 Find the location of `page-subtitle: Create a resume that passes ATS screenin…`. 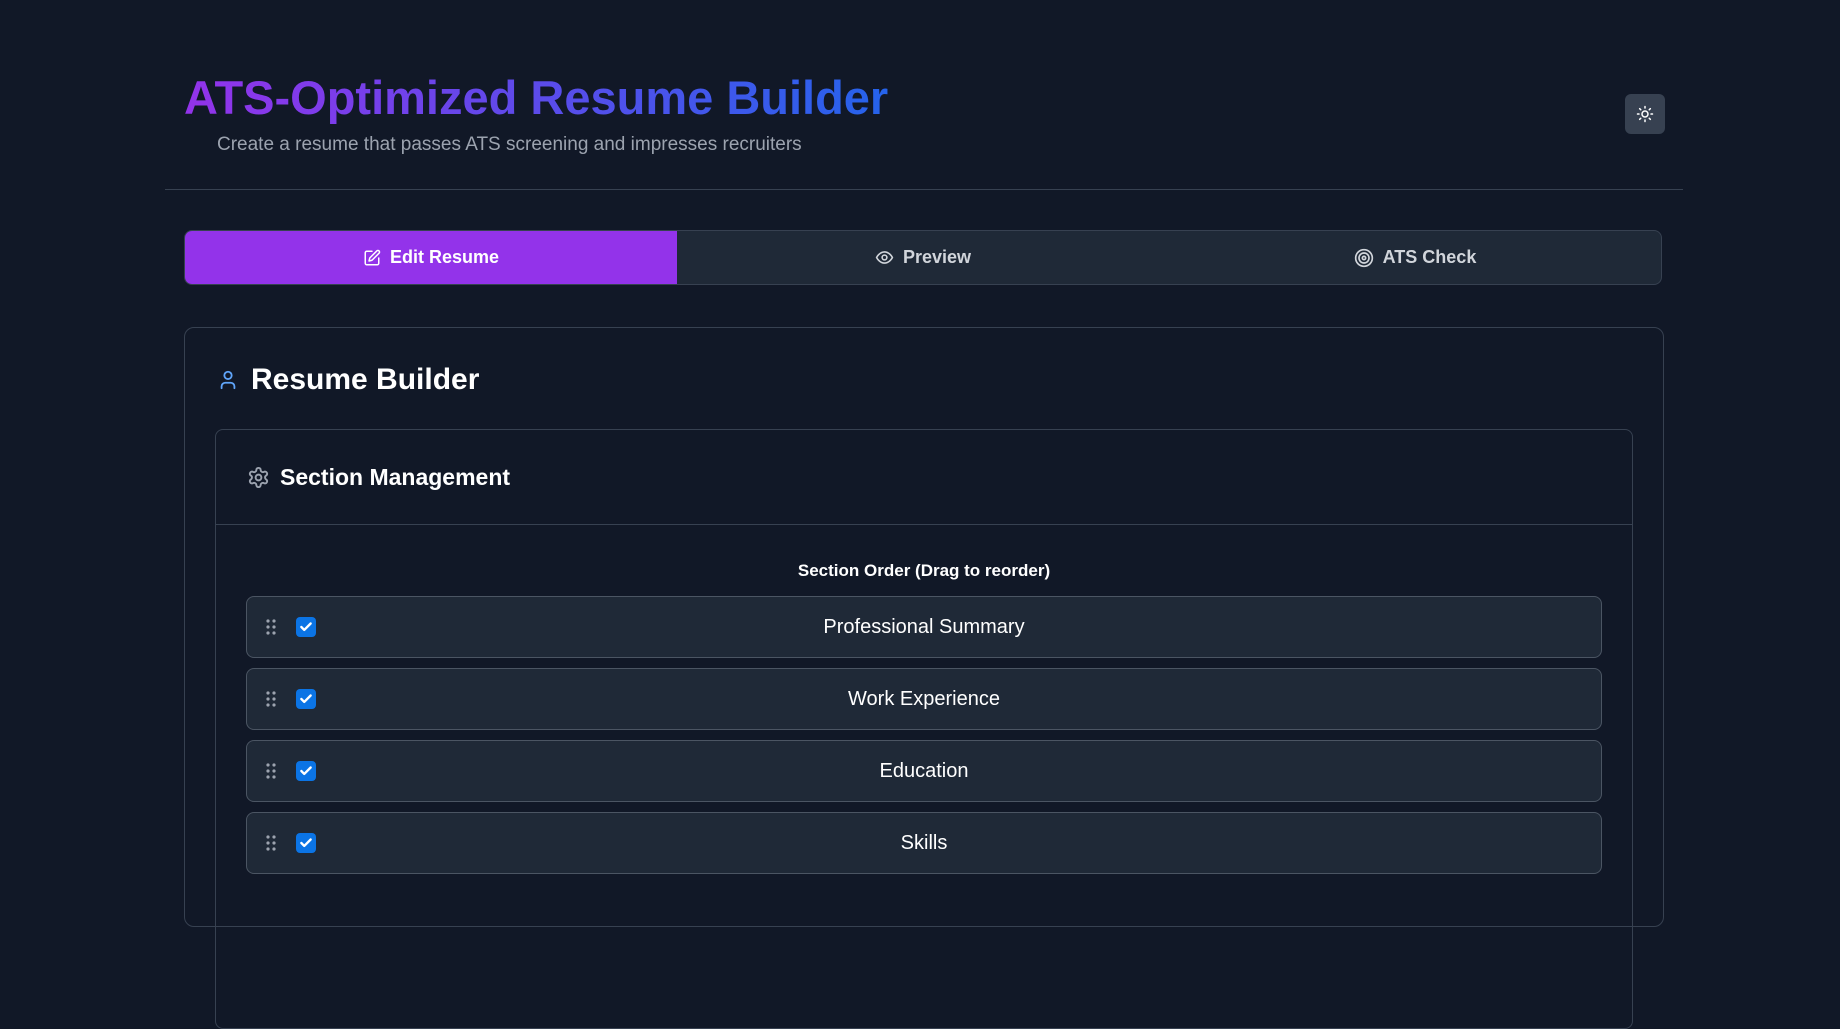

page-subtitle: Create a resume that passes ATS screenin… is located at coordinates (509, 144).